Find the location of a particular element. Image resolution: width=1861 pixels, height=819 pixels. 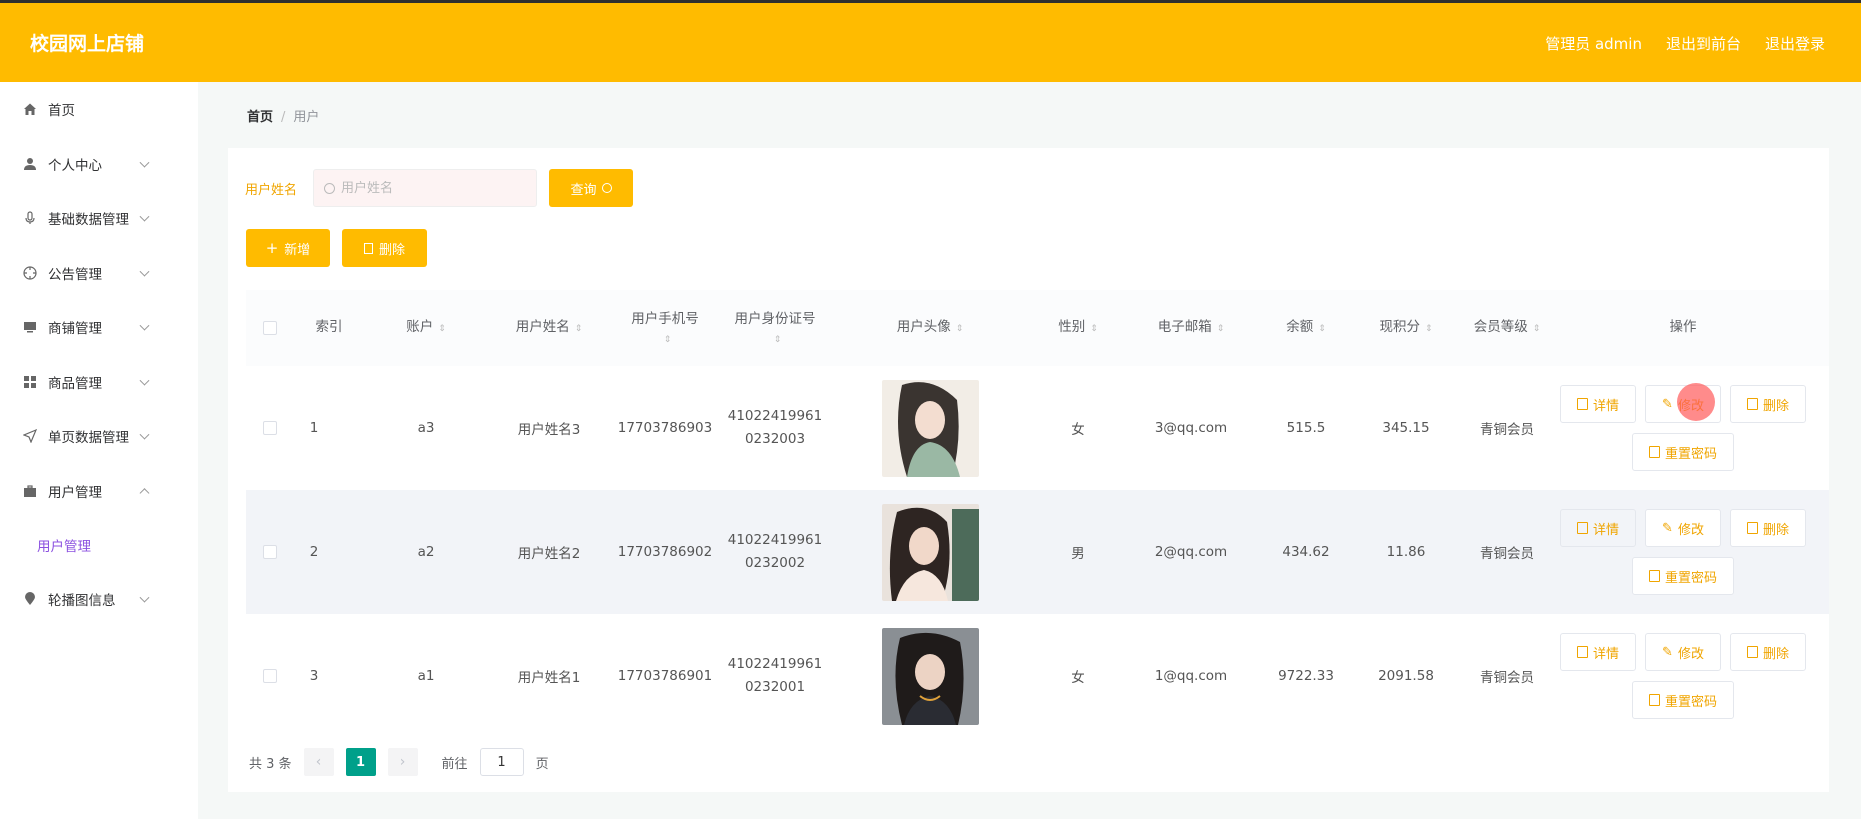

sidebar-item-goods: 商品管理 is located at coordinates (99, 382).